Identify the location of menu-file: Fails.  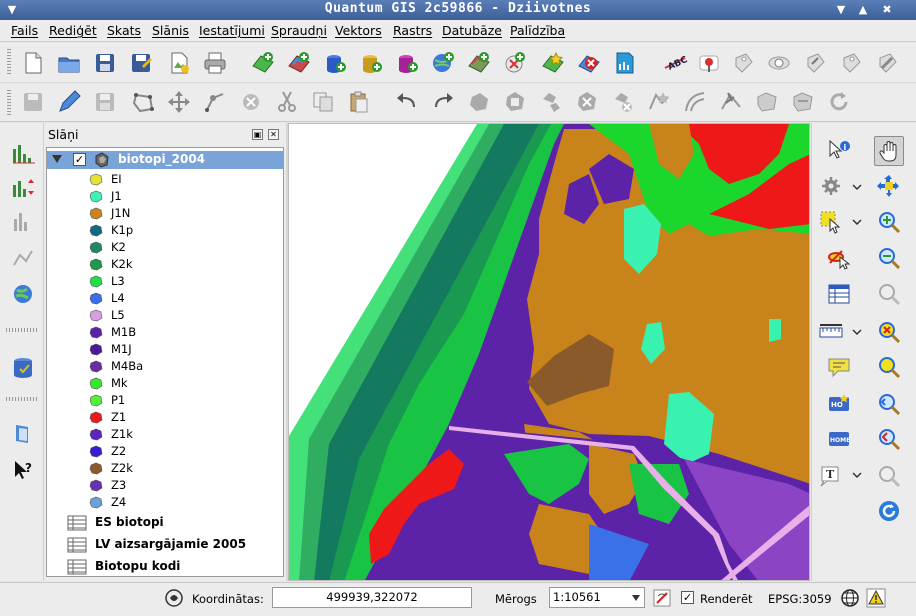
(24, 30).